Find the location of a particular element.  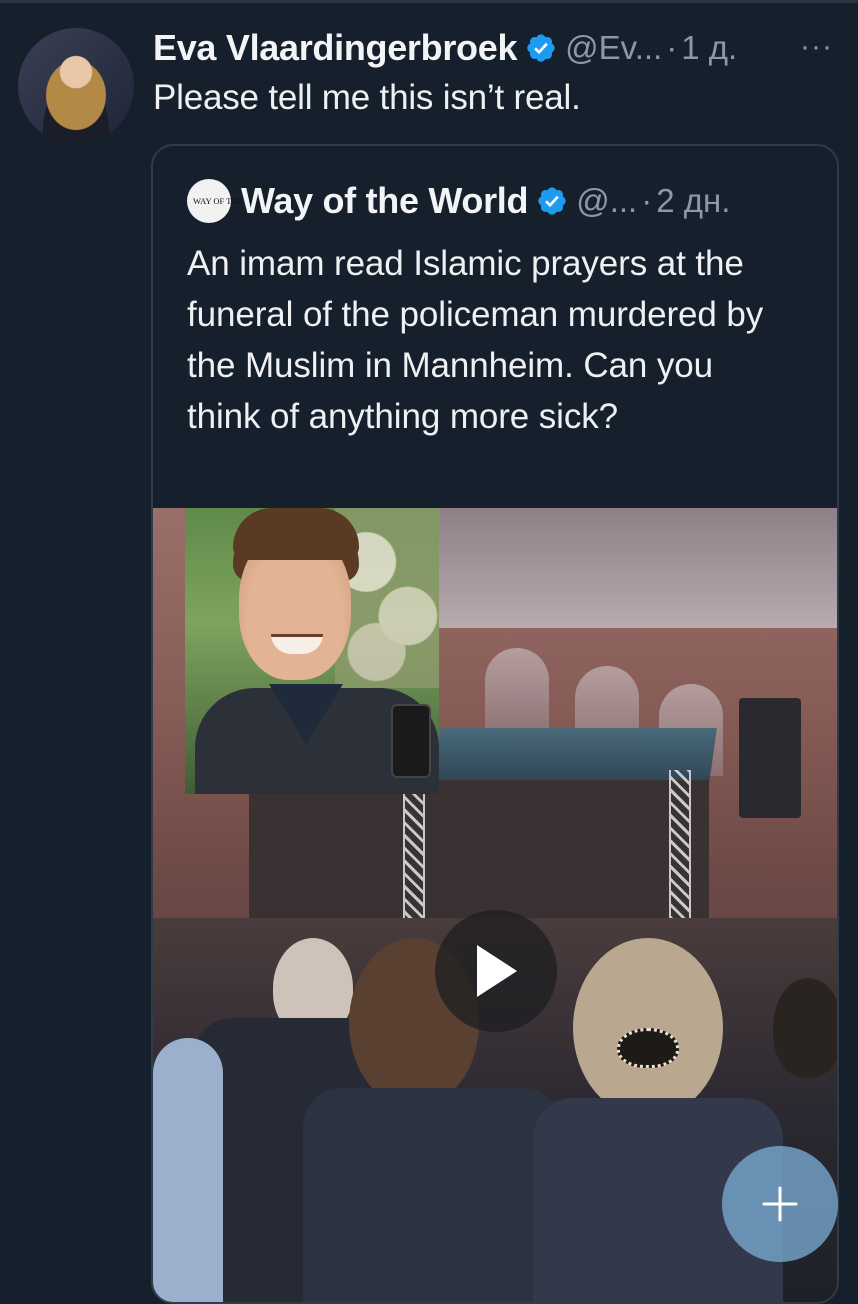

tweet-header: Eva Vlaardingerbroek @Ev... · 1 д. is located at coordinates (498, 48).